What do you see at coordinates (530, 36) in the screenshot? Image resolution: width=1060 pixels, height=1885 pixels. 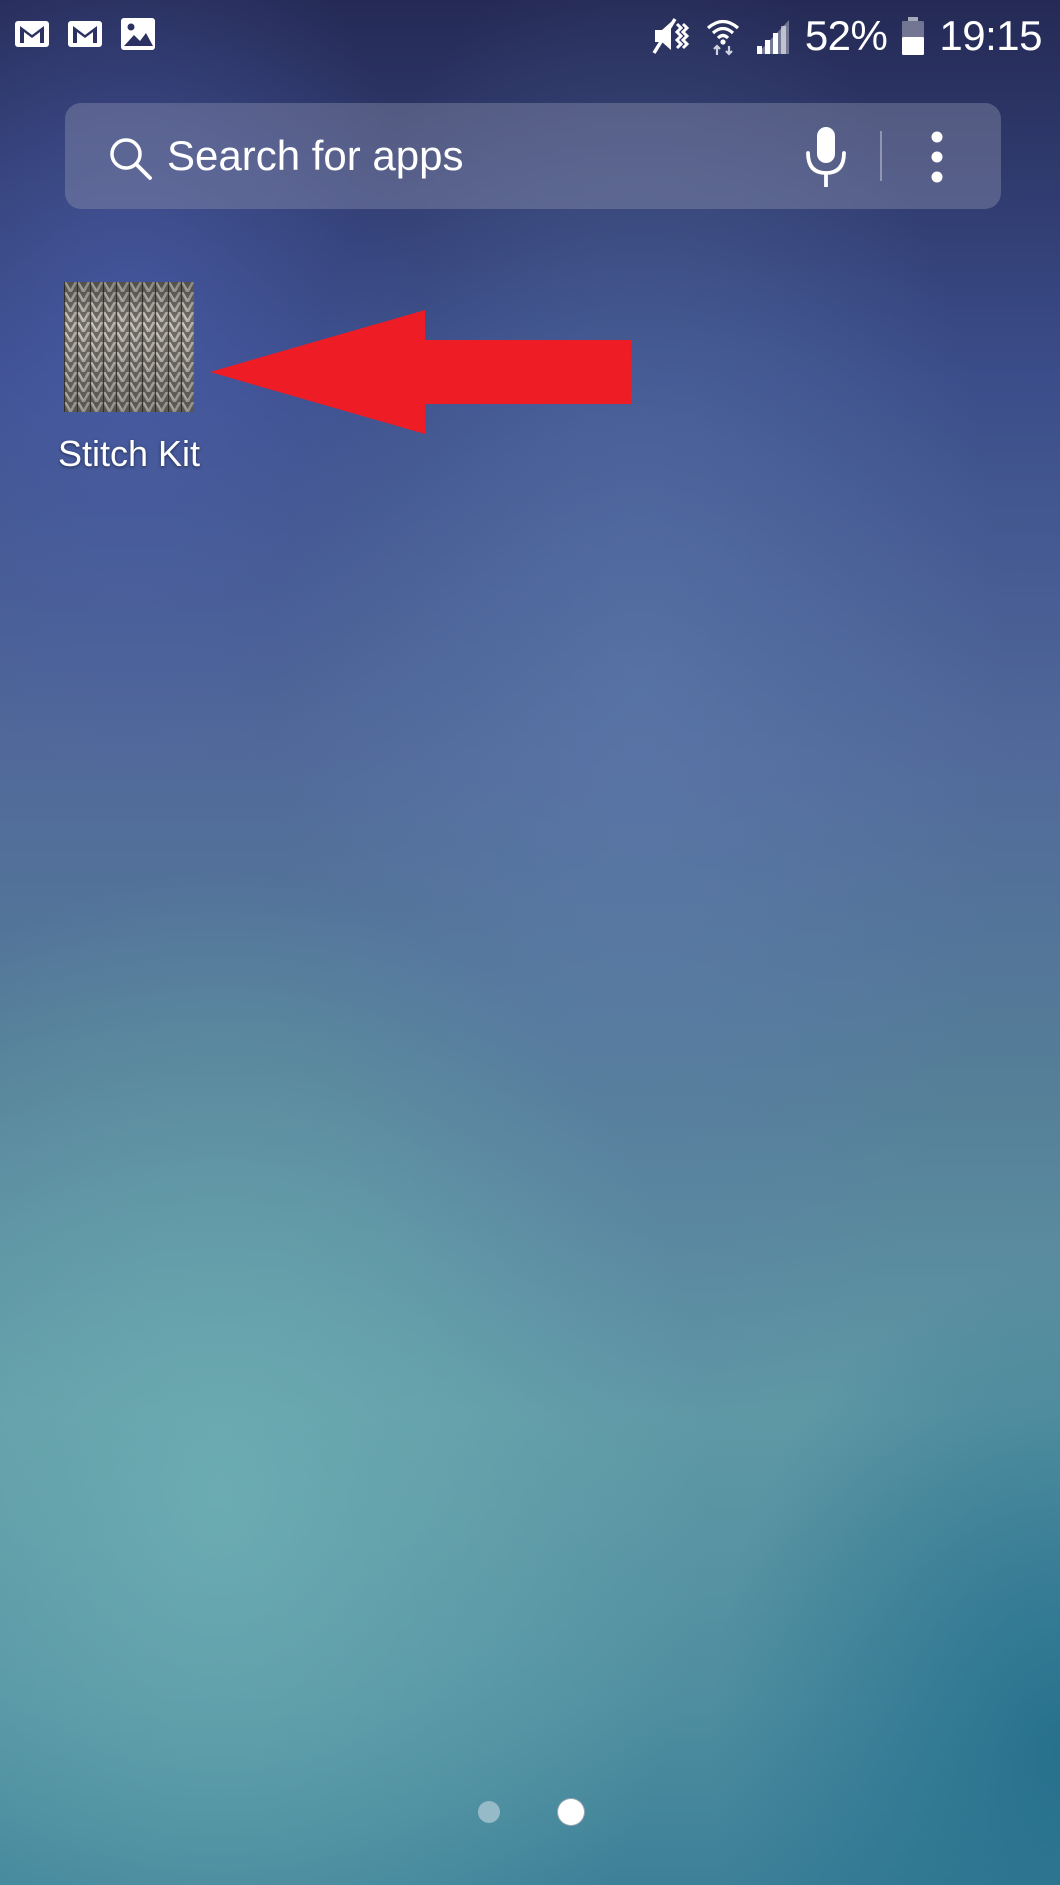 I see `status-bar: 52% 19:15` at bounding box center [530, 36].